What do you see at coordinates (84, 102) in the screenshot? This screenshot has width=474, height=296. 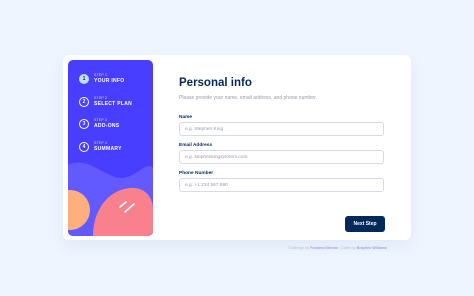 I see `step-number-badge: 2` at bounding box center [84, 102].